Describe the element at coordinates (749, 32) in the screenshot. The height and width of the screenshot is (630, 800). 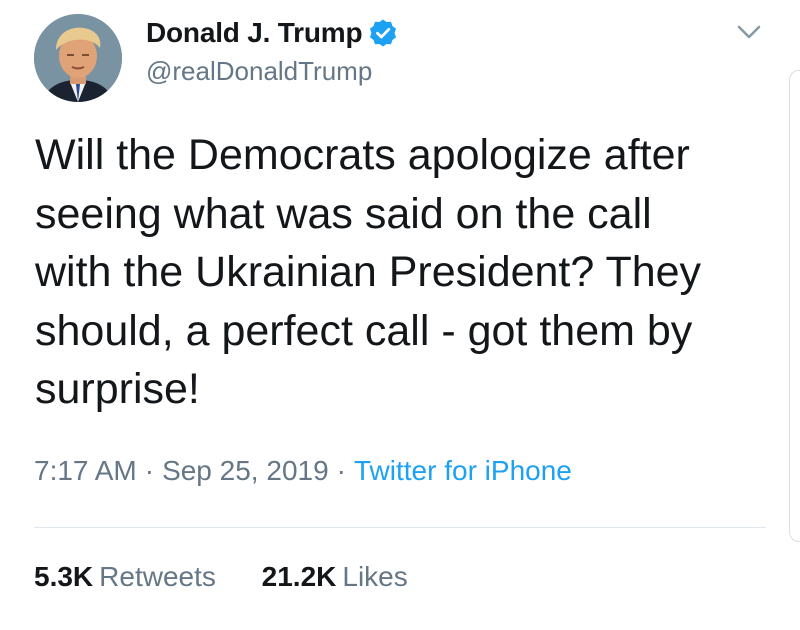
I see `chevron-down-icon` at that location.